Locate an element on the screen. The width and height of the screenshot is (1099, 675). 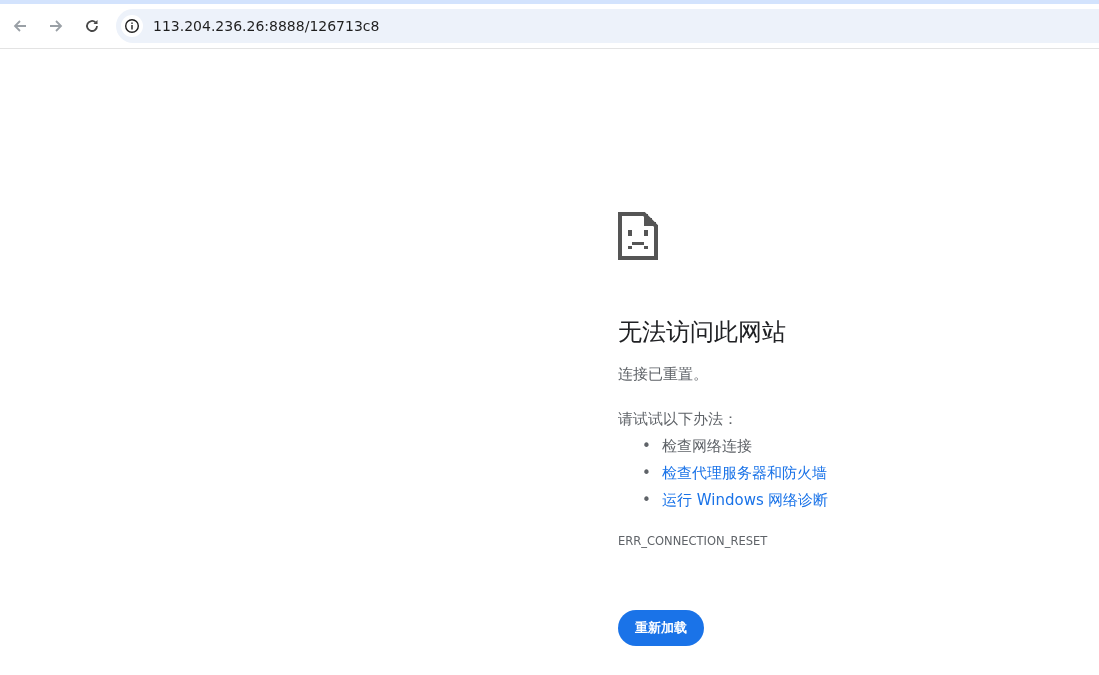
sad-page-icon is located at coordinates (638, 236).